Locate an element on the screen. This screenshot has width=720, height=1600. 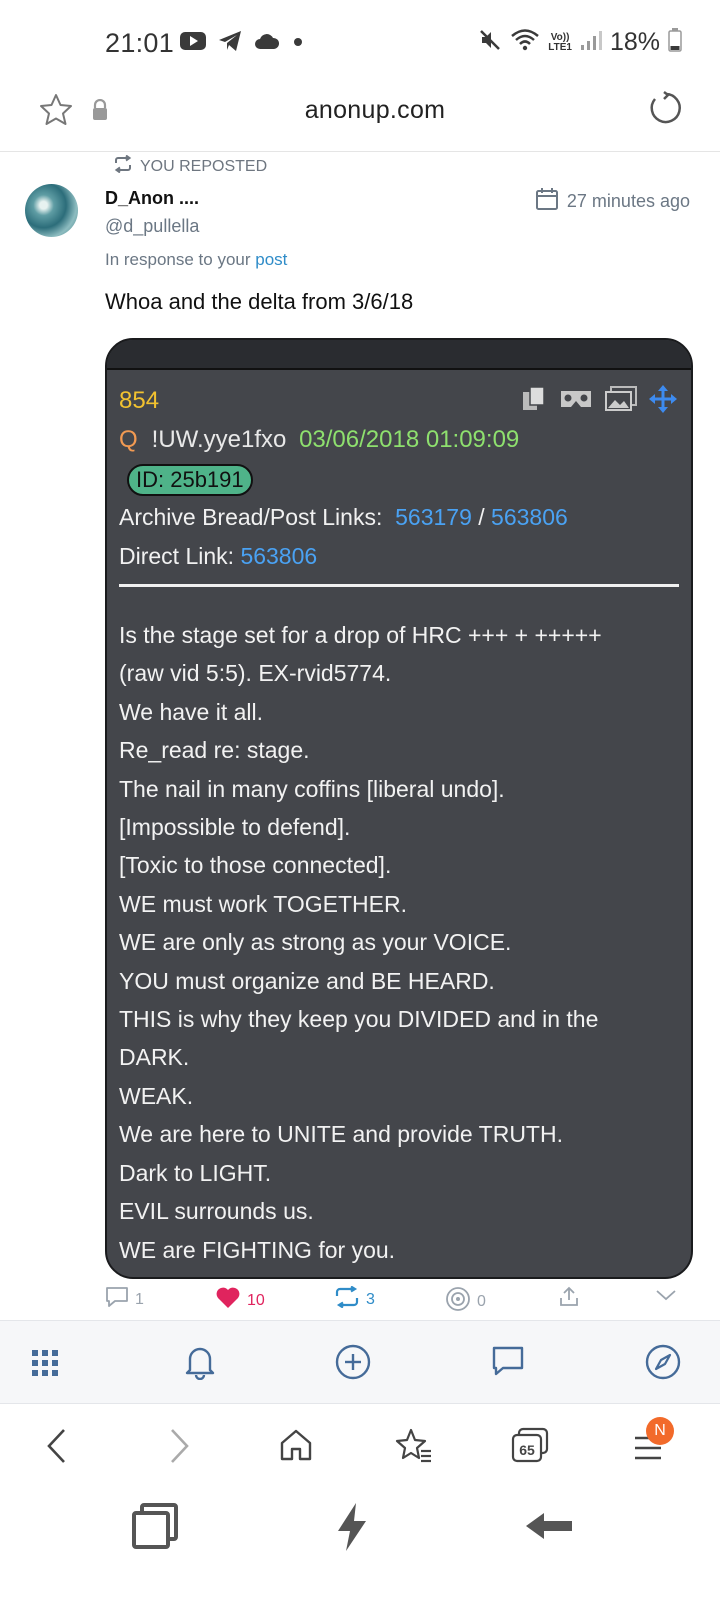
heart-icon is located at coordinates (228, 1300).